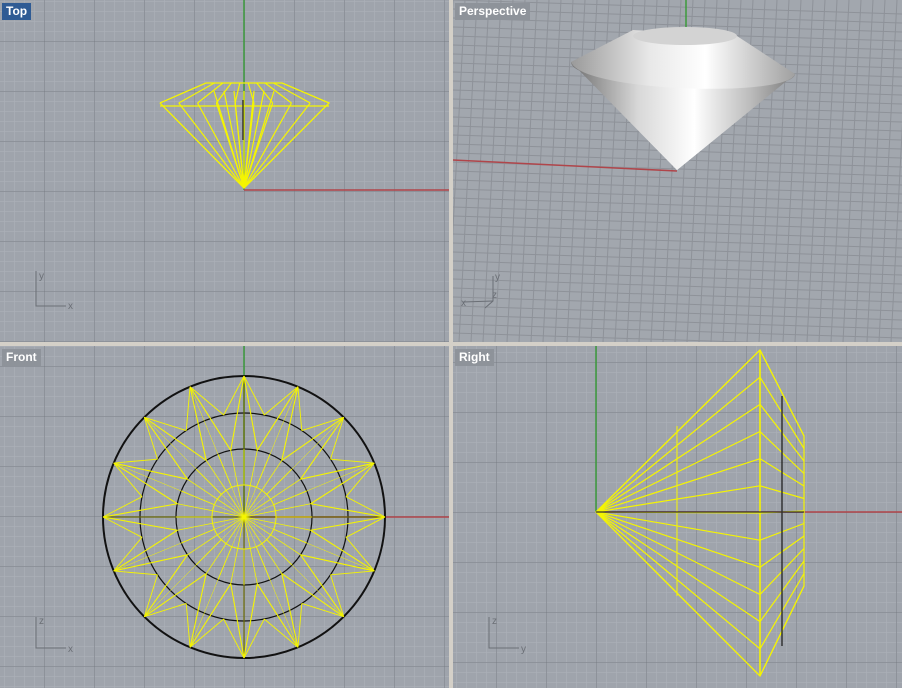  What do you see at coordinates (21, 357) in the screenshot?
I see `viewport-label-front: Front` at bounding box center [21, 357].